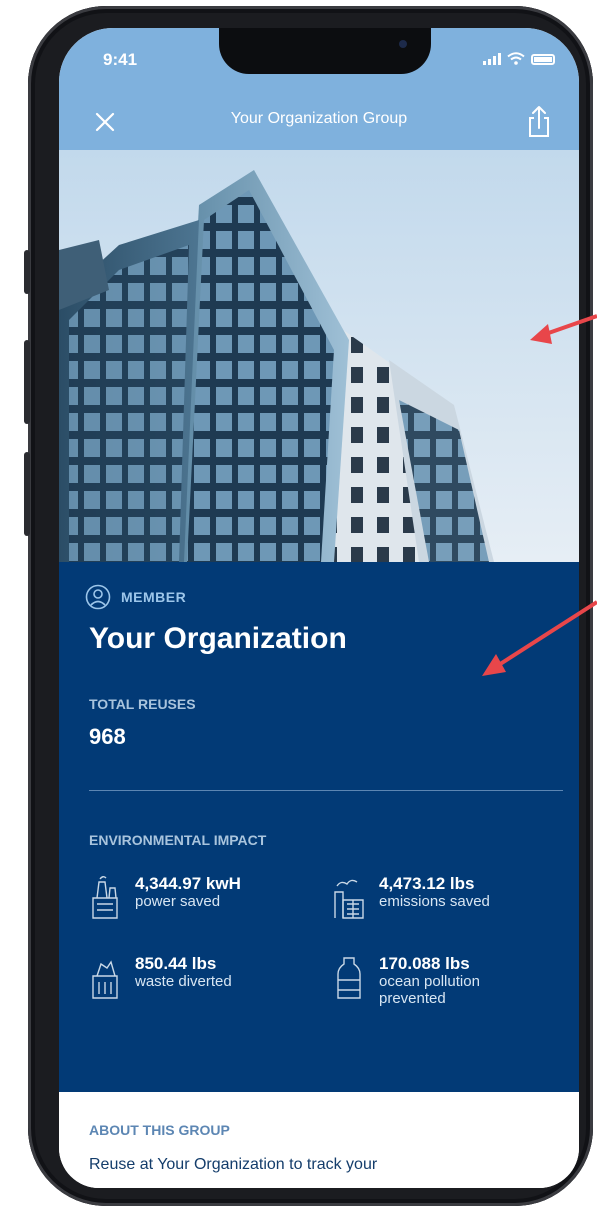 The width and height of the screenshot is (597, 1211). I want to click on header-title: Your Organization Group, so click(319, 118).